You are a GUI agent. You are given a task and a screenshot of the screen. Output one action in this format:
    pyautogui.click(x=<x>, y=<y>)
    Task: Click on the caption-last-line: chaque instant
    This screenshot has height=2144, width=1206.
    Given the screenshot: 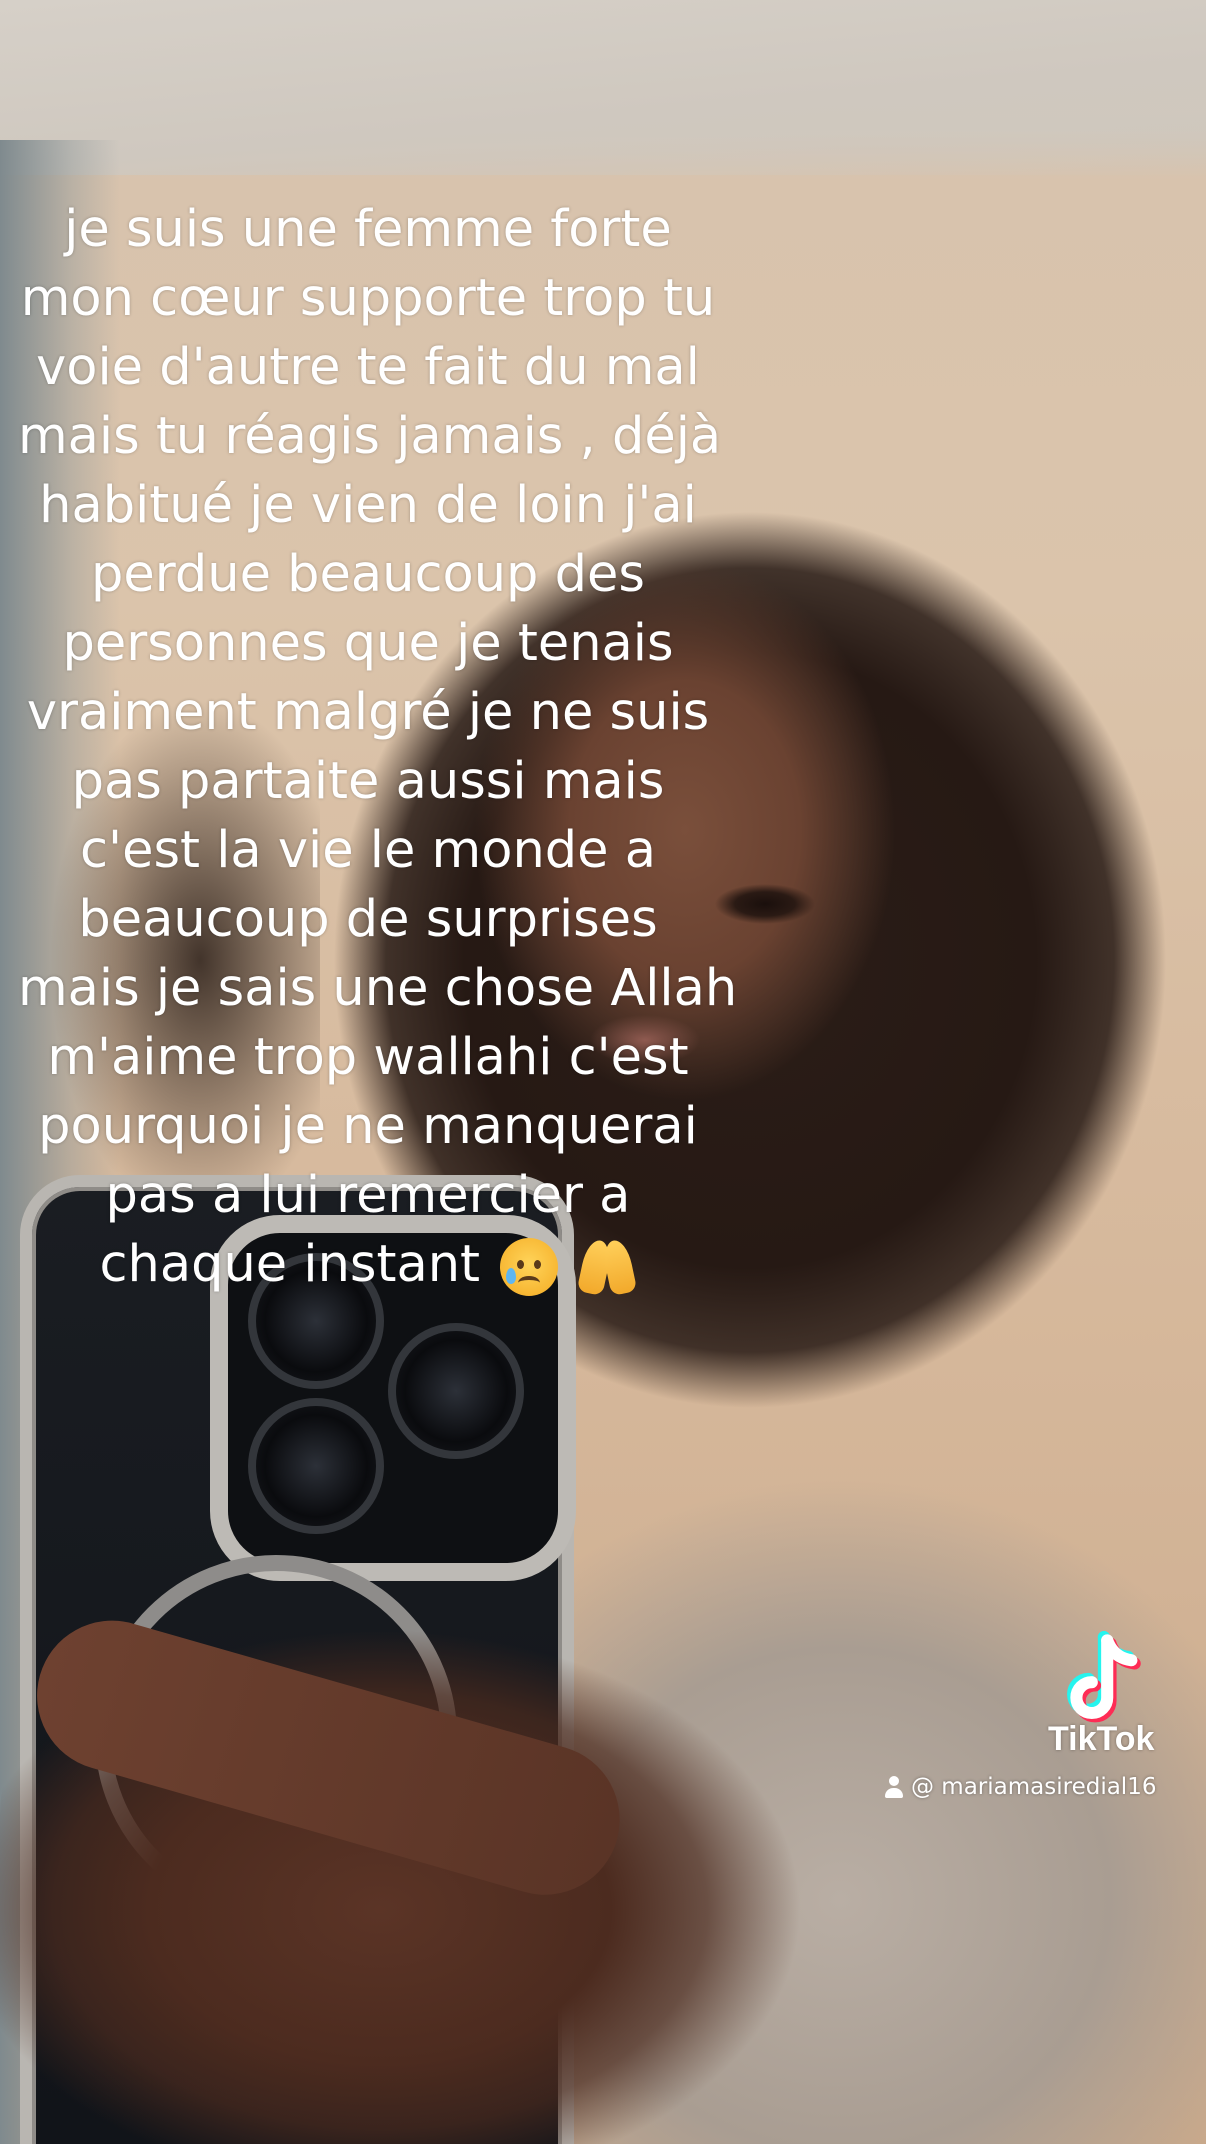 What is the action you would take?
    pyautogui.click(x=368, y=1264)
    